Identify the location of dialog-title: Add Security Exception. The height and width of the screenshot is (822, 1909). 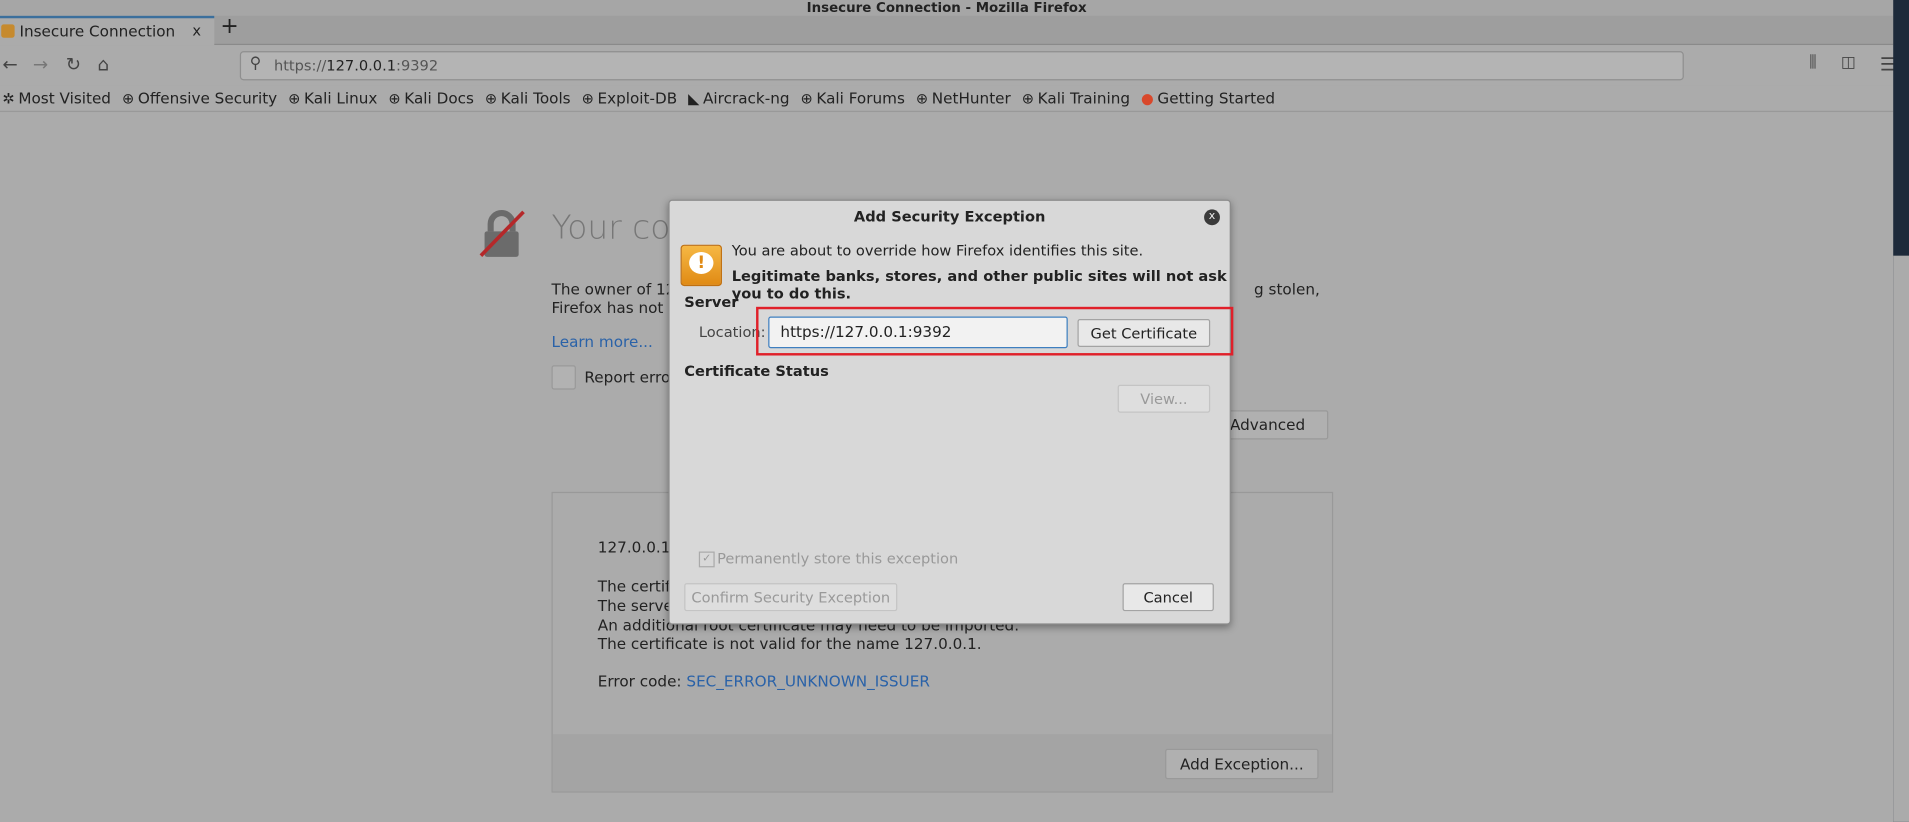
(949, 217).